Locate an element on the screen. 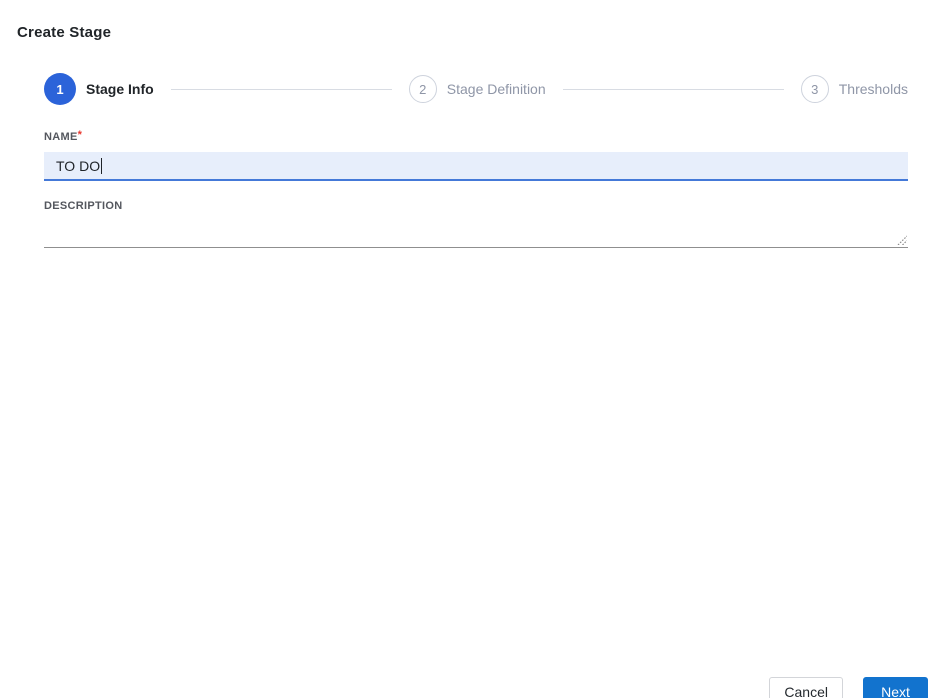 This screenshot has width=950, height=698. name-input-value: TO DO is located at coordinates (78, 165).